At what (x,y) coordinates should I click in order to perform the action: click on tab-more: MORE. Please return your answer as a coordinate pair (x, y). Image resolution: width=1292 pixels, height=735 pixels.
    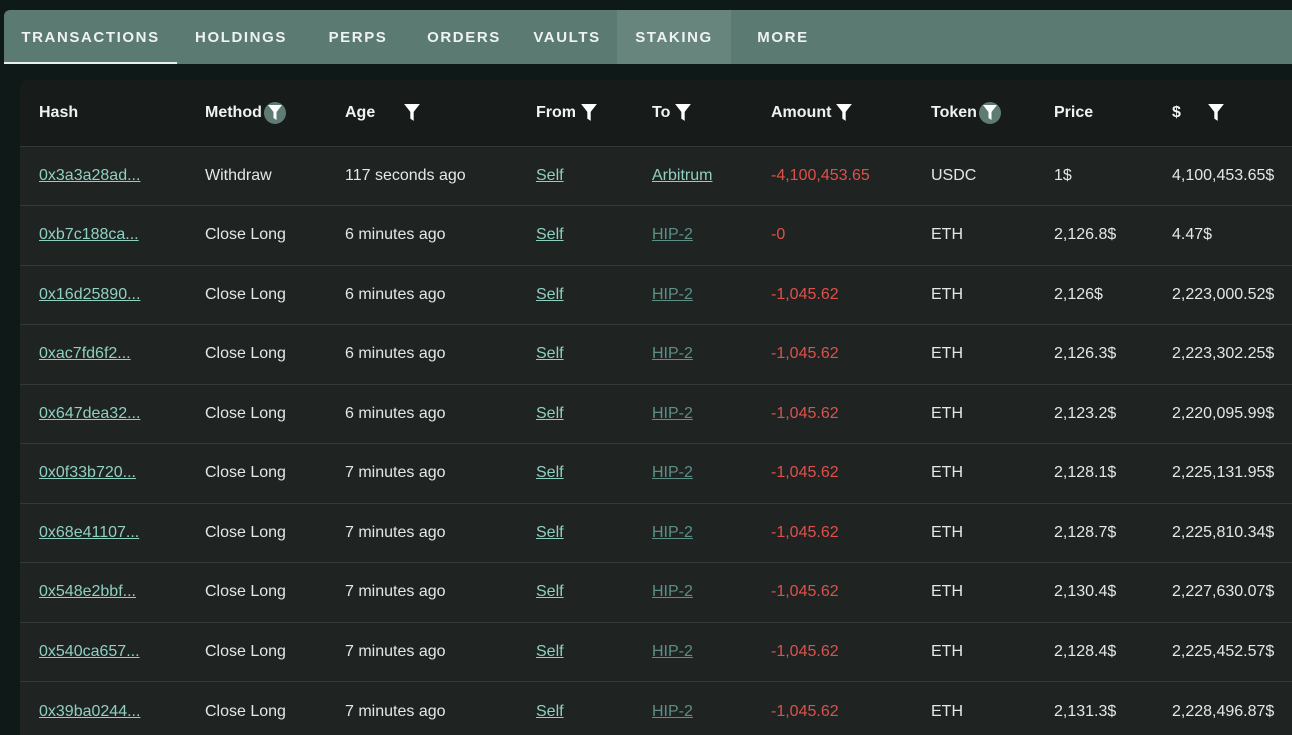
    Looking at the image, I should click on (783, 37).